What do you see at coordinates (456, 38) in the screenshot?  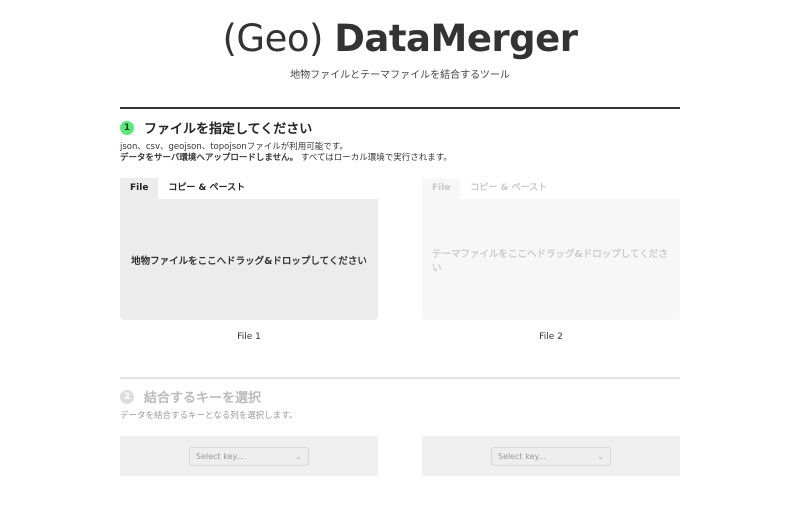 I see `app-title-name: DataMerger` at bounding box center [456, 38].